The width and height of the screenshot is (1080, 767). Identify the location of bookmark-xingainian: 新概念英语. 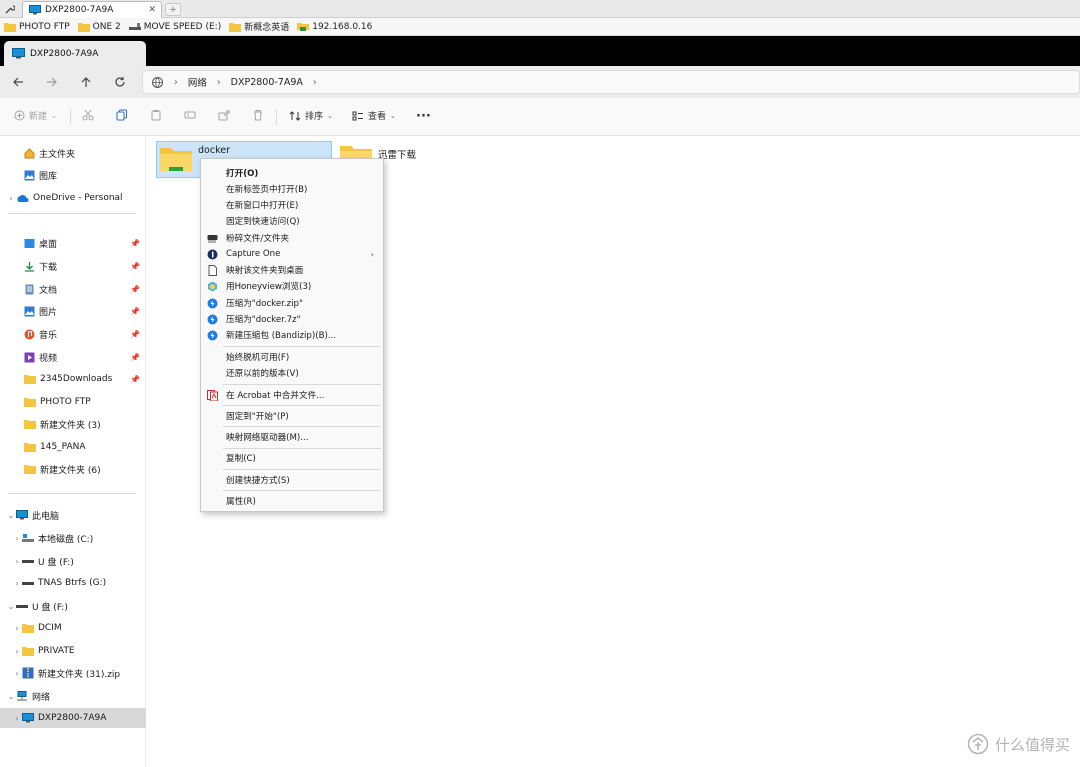
(259, 26).